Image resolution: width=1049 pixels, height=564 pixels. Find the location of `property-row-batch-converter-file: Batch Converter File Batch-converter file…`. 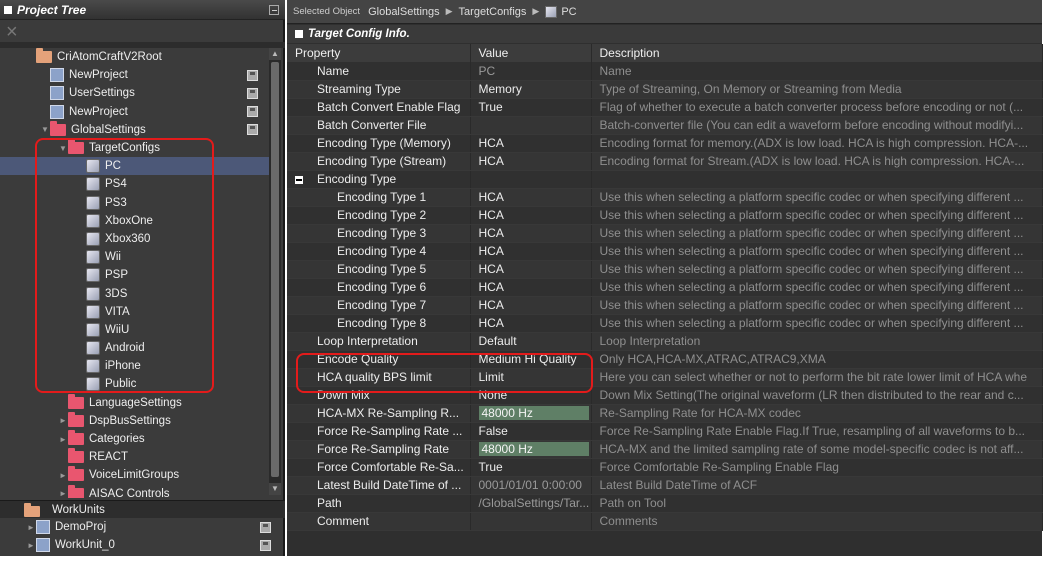

property-row-batch-converter-file: Batch Converter File Batch-converter file… is located at coordinates (665, 125).